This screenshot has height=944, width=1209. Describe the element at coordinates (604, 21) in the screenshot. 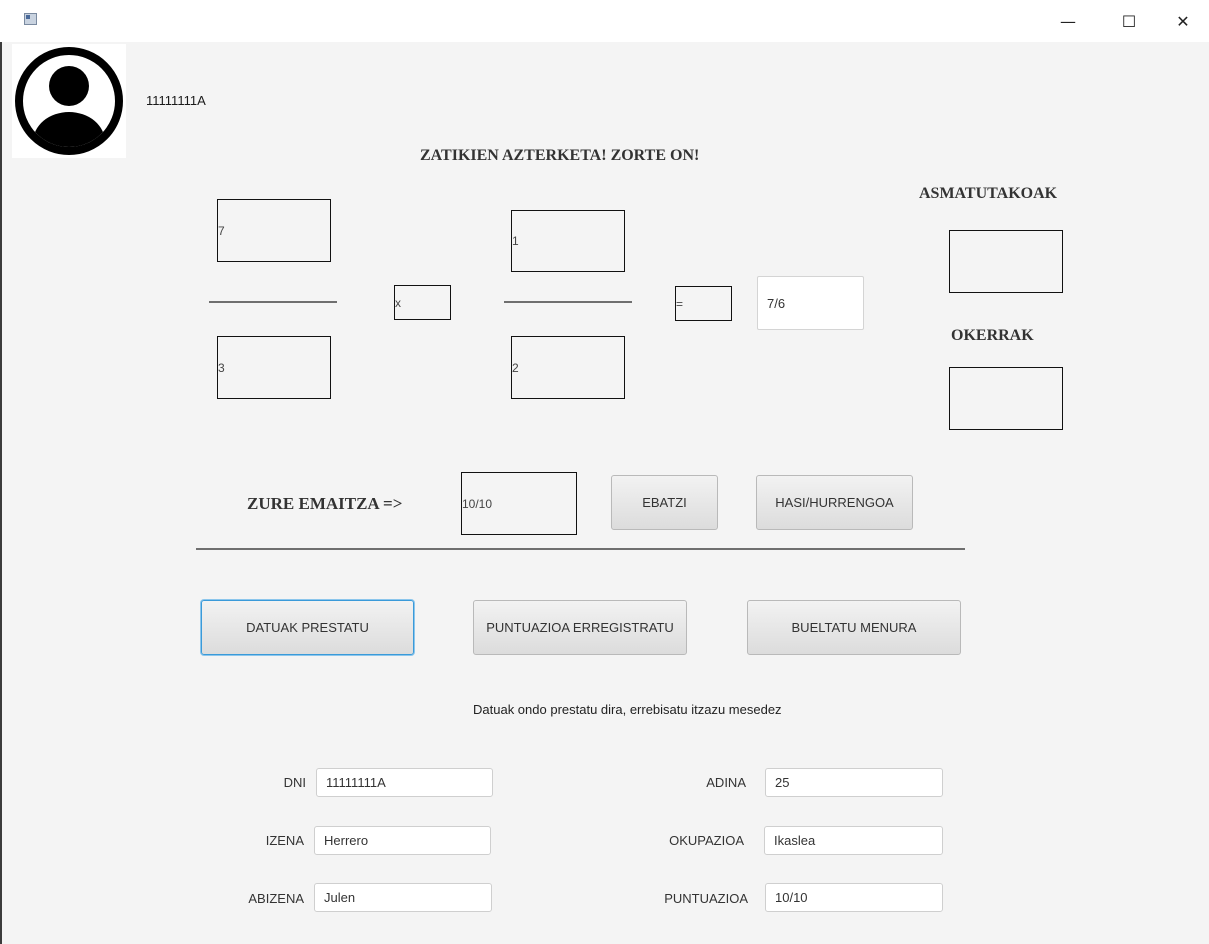

I see `window-titlebar` at that location.